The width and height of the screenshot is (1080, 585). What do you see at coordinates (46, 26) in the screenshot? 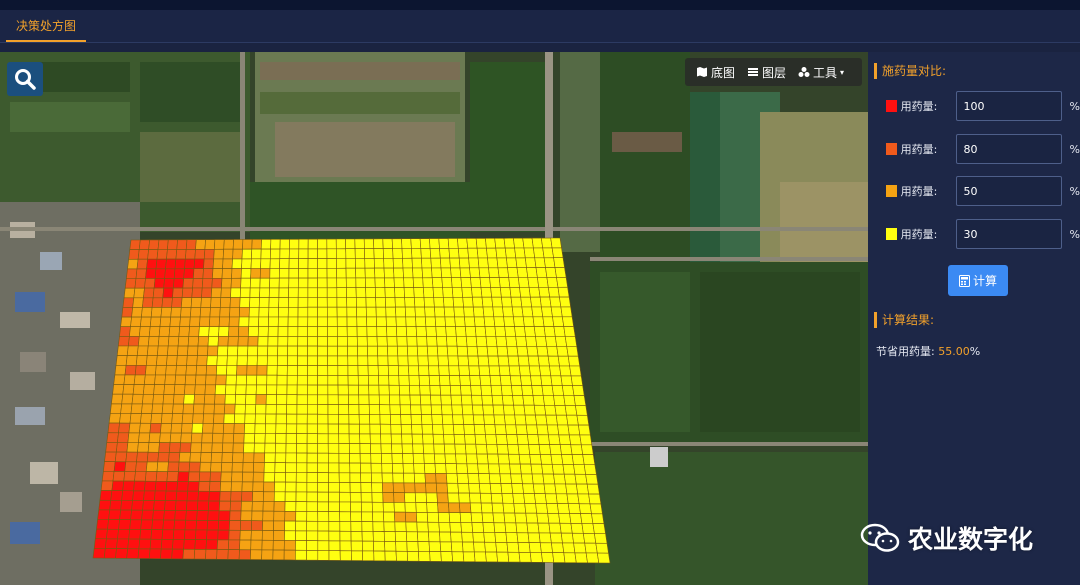
I see `tab-prescription-map: 决策处方图` at bounding box center [46, 26].